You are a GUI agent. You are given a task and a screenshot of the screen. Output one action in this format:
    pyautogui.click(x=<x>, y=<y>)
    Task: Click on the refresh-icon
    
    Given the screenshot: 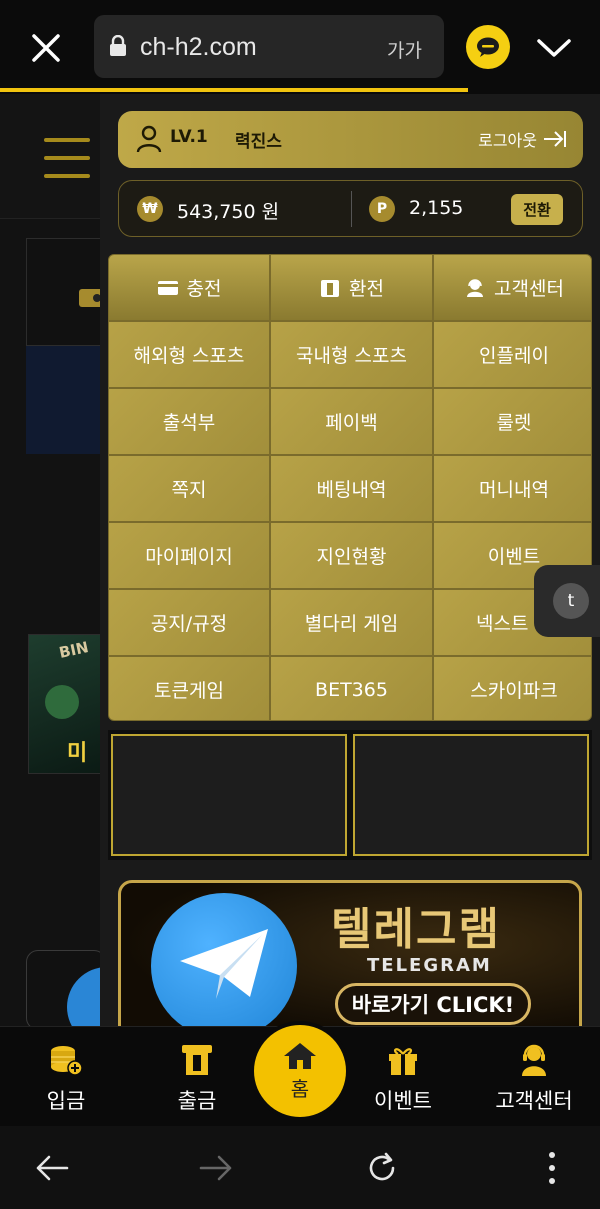 What is the action you would take?
    pyautogui.click(x=382, y=1168)
    